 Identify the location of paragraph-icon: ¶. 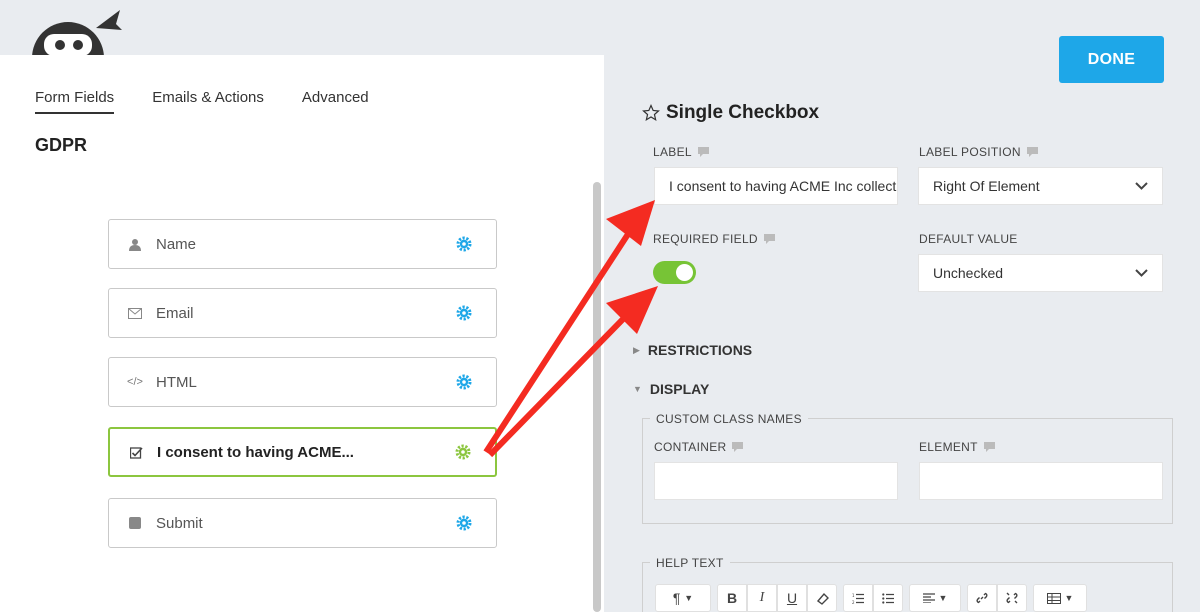
(676, 598).